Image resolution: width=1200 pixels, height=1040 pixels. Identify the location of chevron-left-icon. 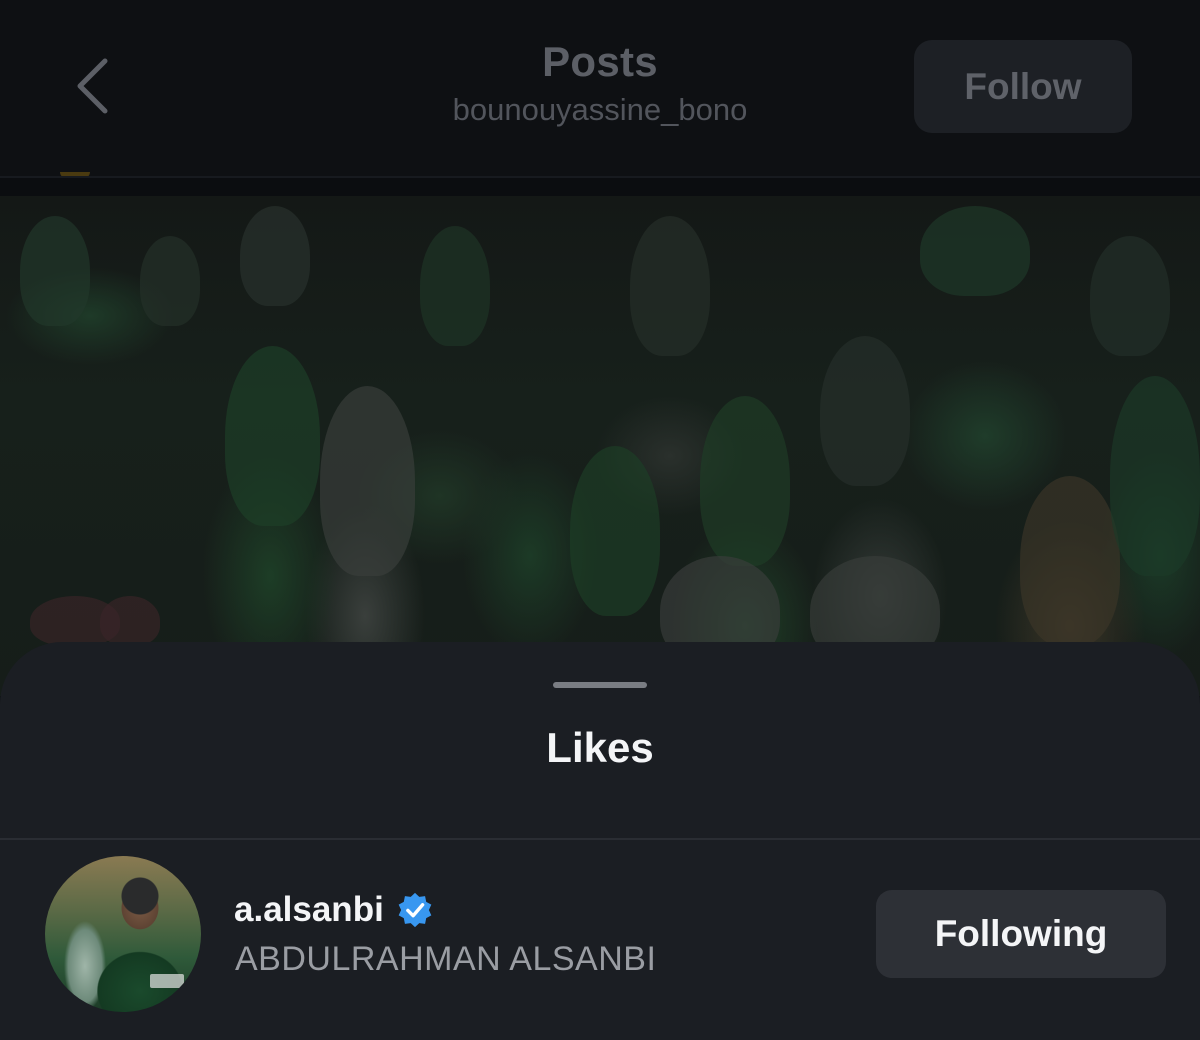
(92, 88).